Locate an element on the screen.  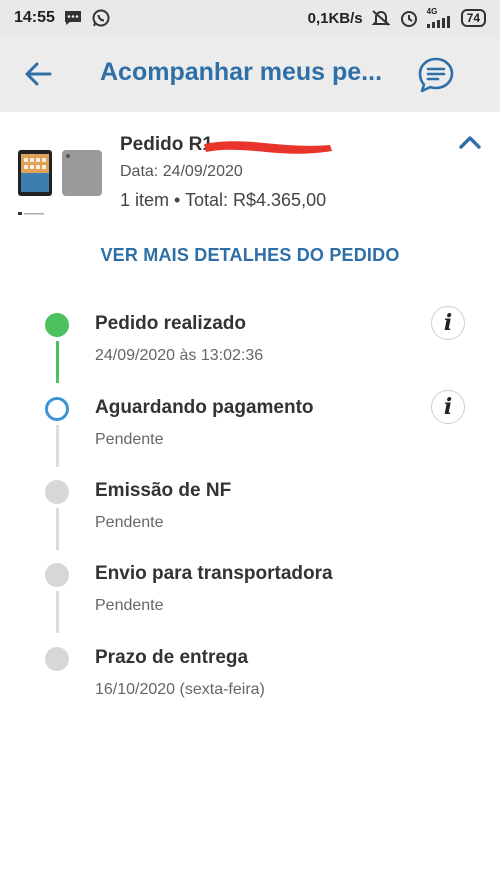
step-title: Emissão de NF is located at coordinates (163, 490).